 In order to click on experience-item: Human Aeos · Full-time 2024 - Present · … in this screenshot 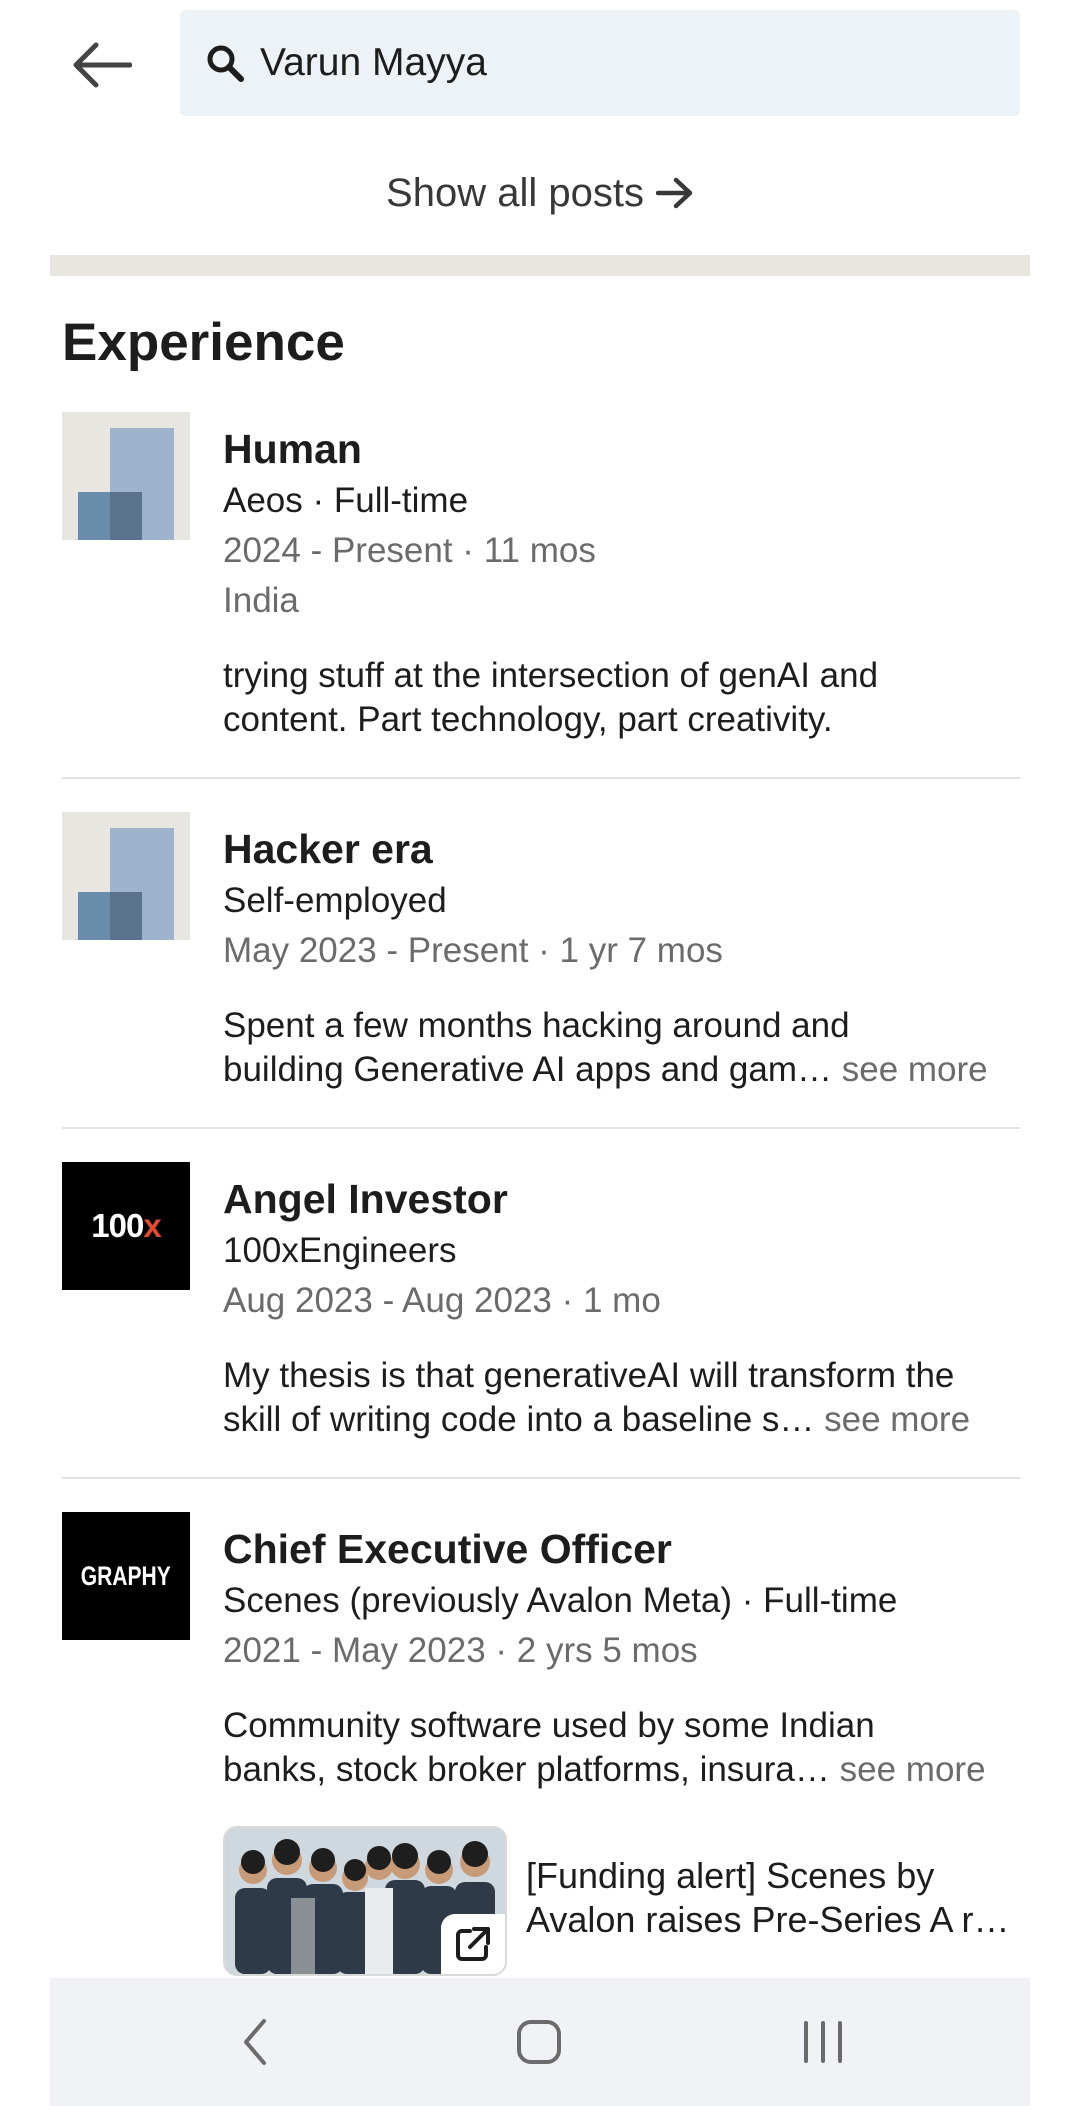, I will do `click(541, 577)`.